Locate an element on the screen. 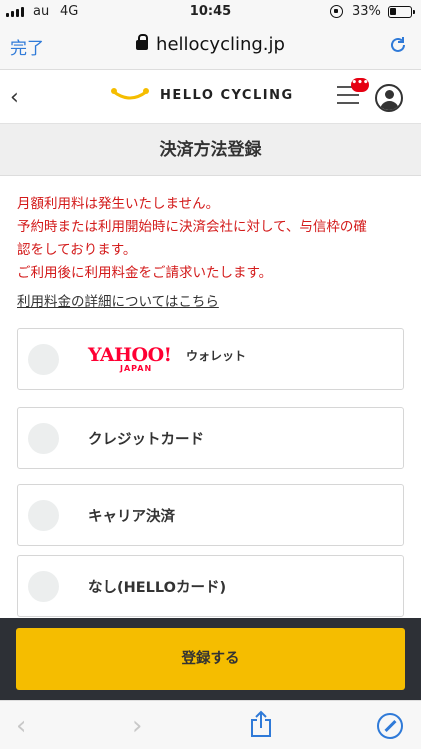 The width and height of the screenshot is (421, 749). logo-mark-icon is located at coordinates (130, 94).